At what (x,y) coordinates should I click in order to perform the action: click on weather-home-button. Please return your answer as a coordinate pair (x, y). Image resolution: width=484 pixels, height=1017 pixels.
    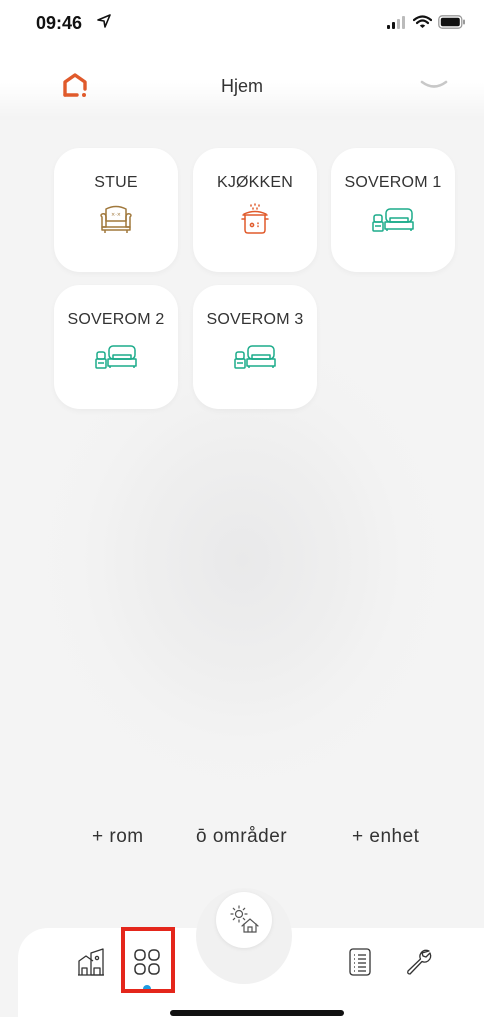
    Looking at the image, I should click on (244, 920).